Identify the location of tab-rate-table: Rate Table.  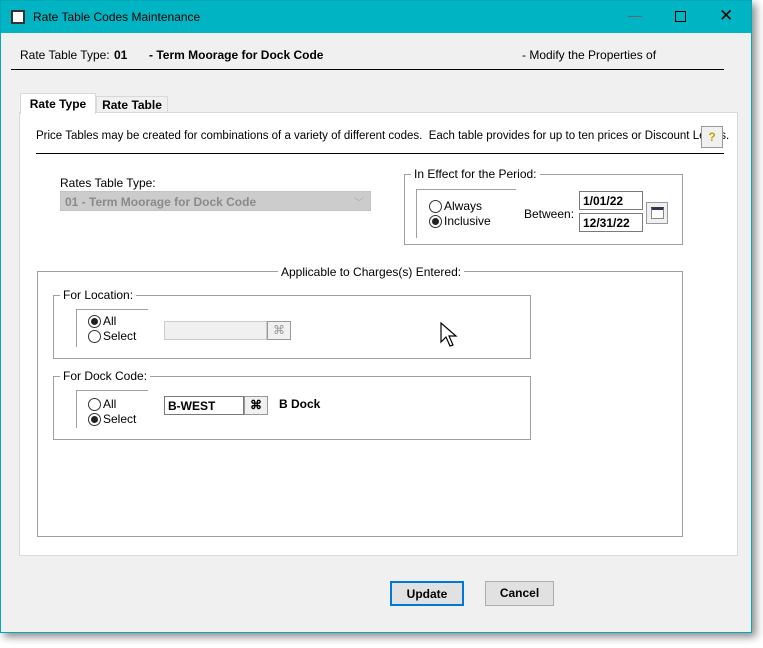
(132, 104).